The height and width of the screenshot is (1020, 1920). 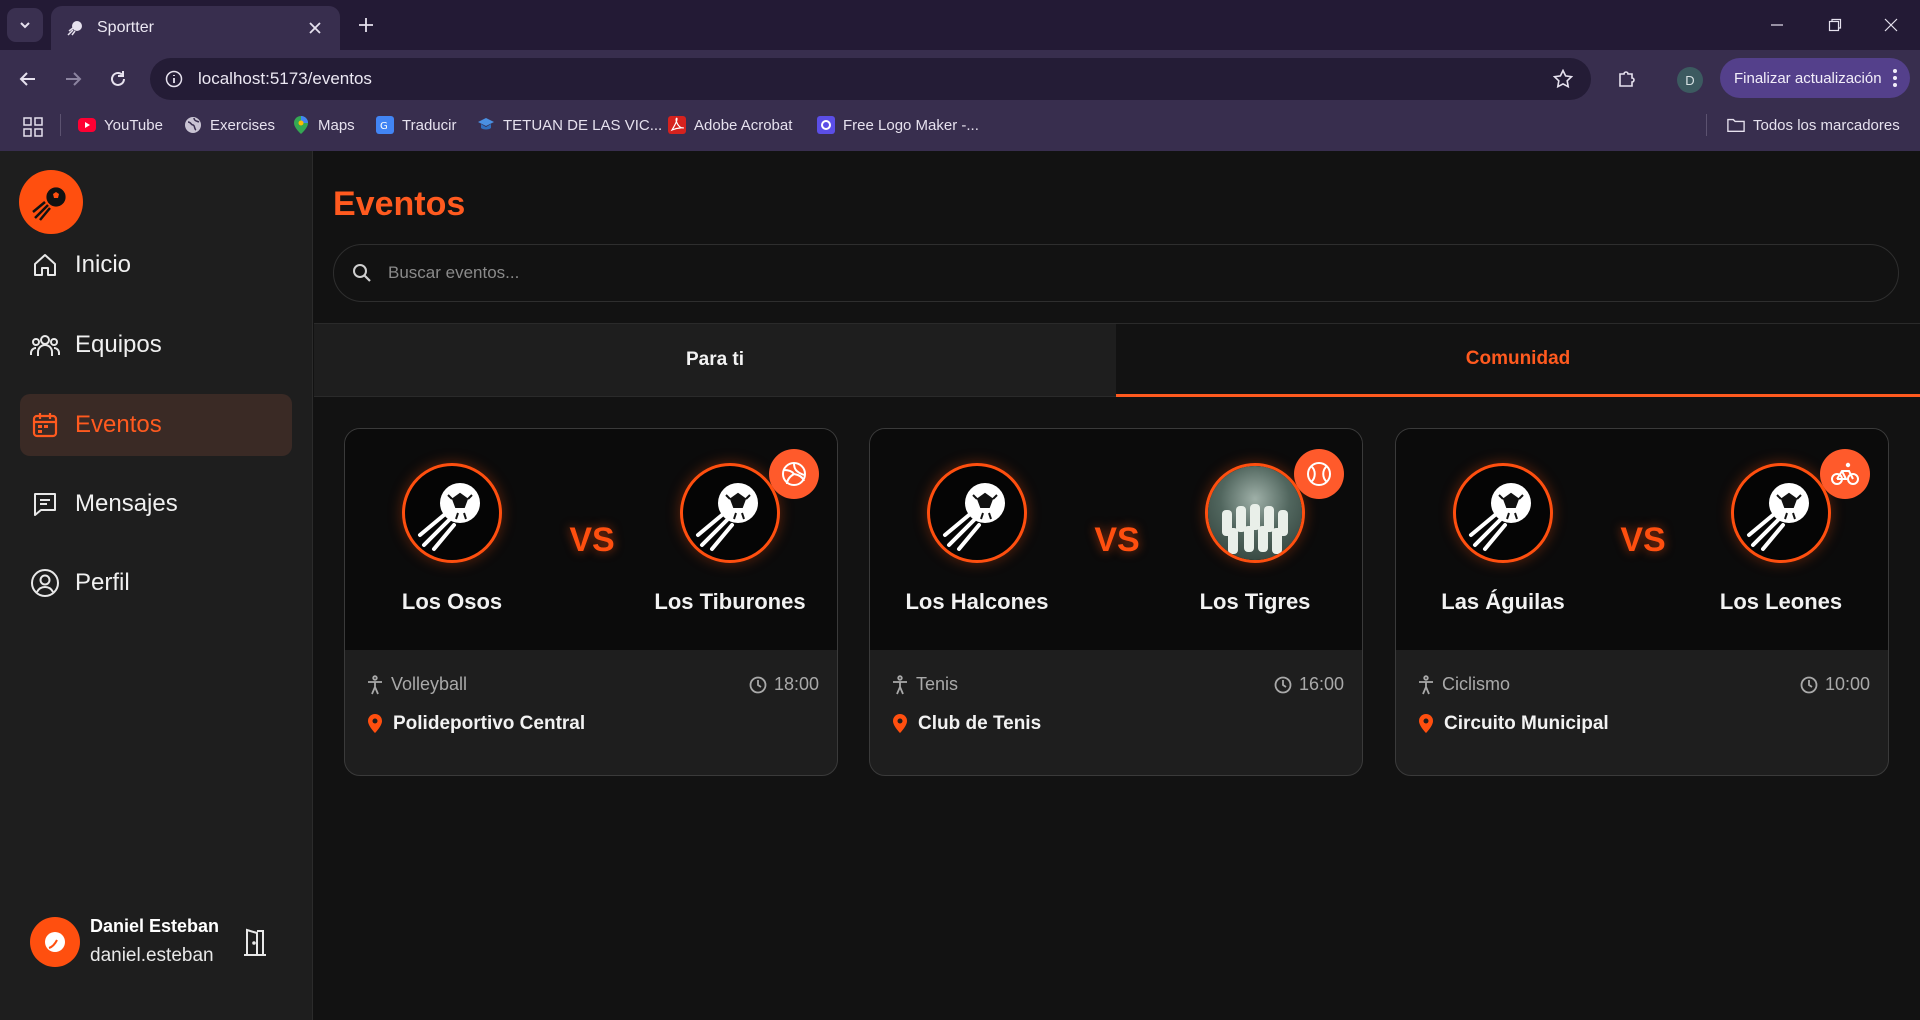 I want to click on address-bar: localhost:5173/eventos, so click(x=870, y=79).